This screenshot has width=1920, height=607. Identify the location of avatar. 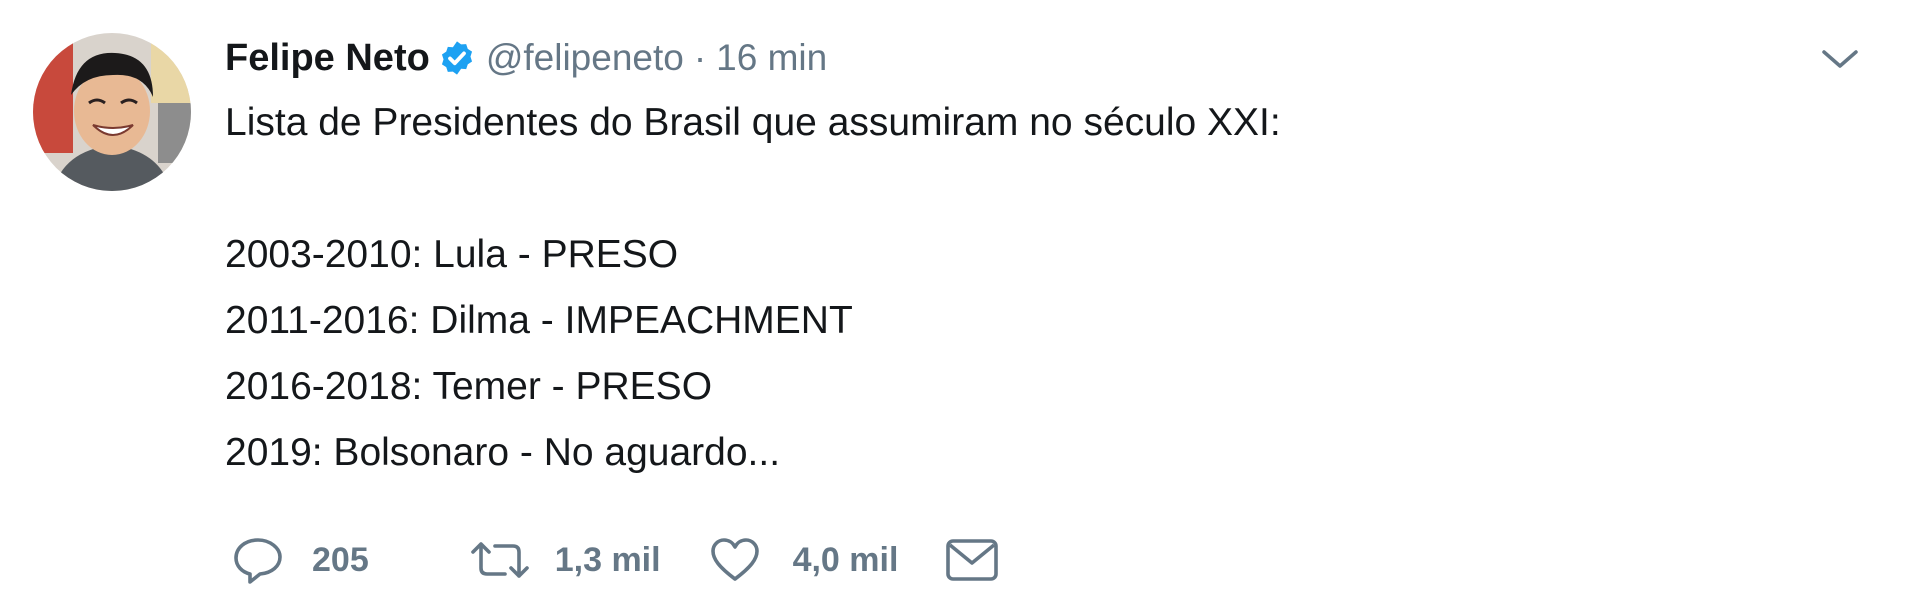
(112, 112).